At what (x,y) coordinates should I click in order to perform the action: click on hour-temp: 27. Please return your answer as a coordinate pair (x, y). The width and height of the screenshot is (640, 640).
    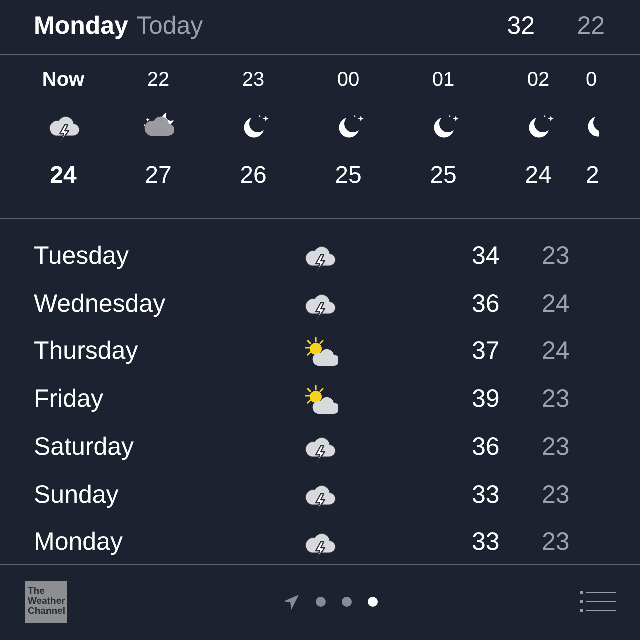
    Looking at the image, I should click on (158, 176).